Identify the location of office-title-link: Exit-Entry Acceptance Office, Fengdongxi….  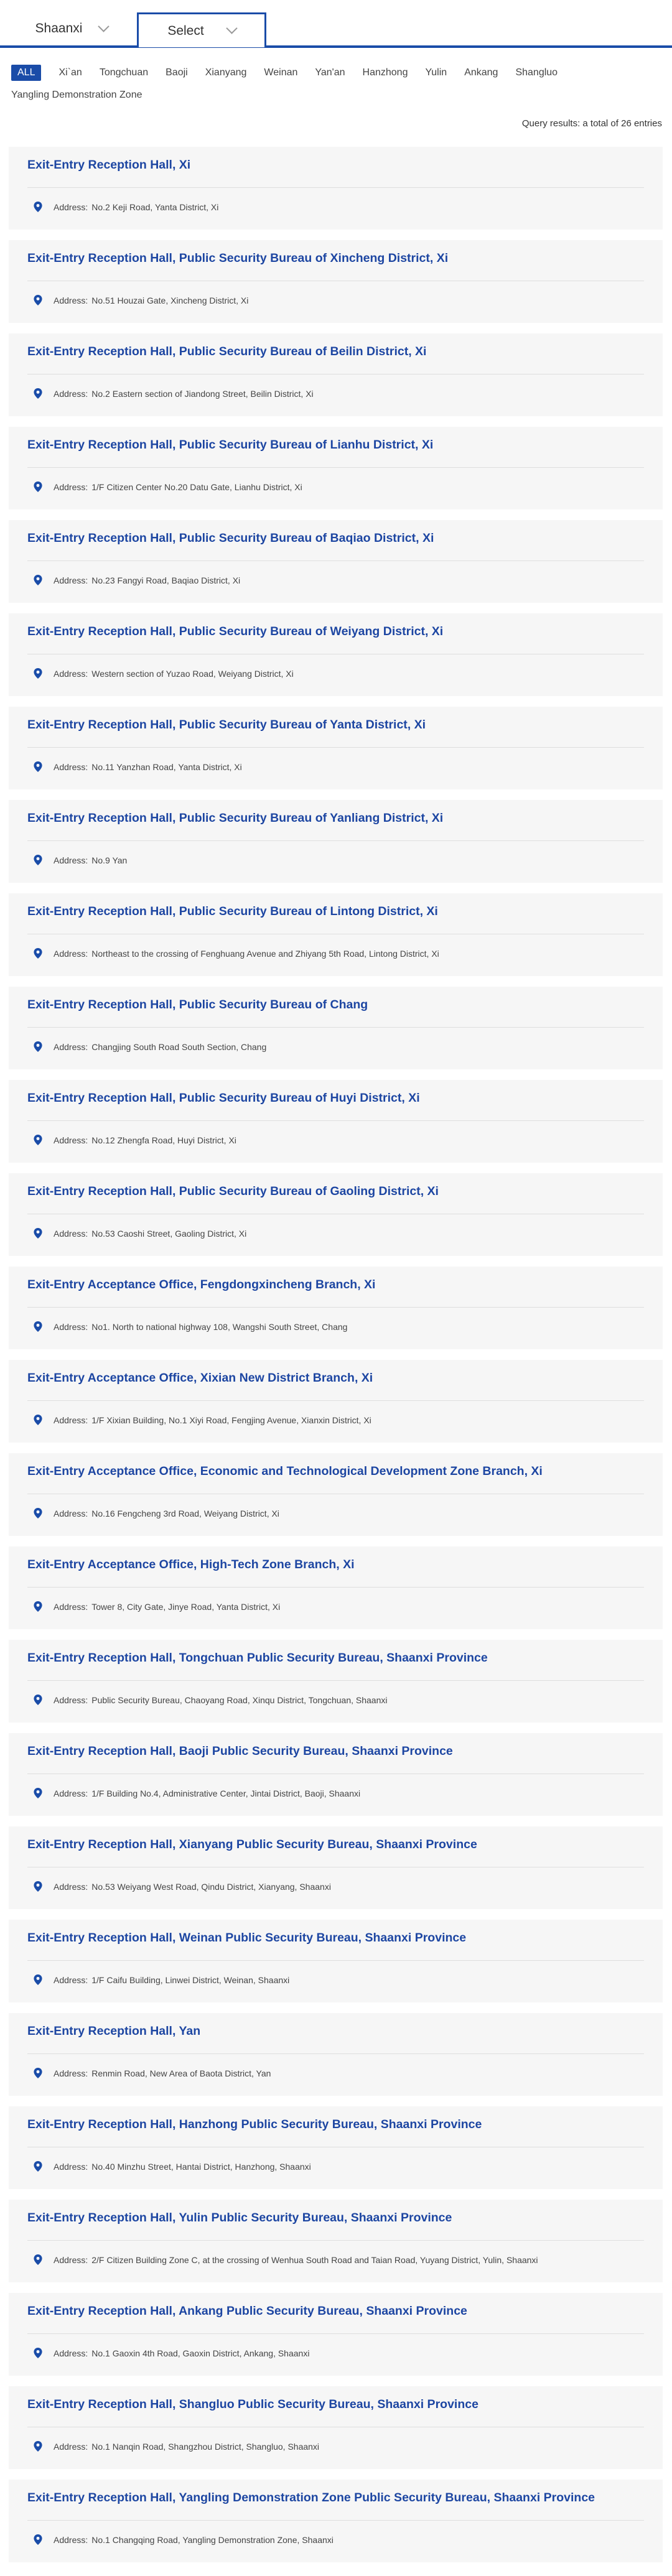
(335, 1285).